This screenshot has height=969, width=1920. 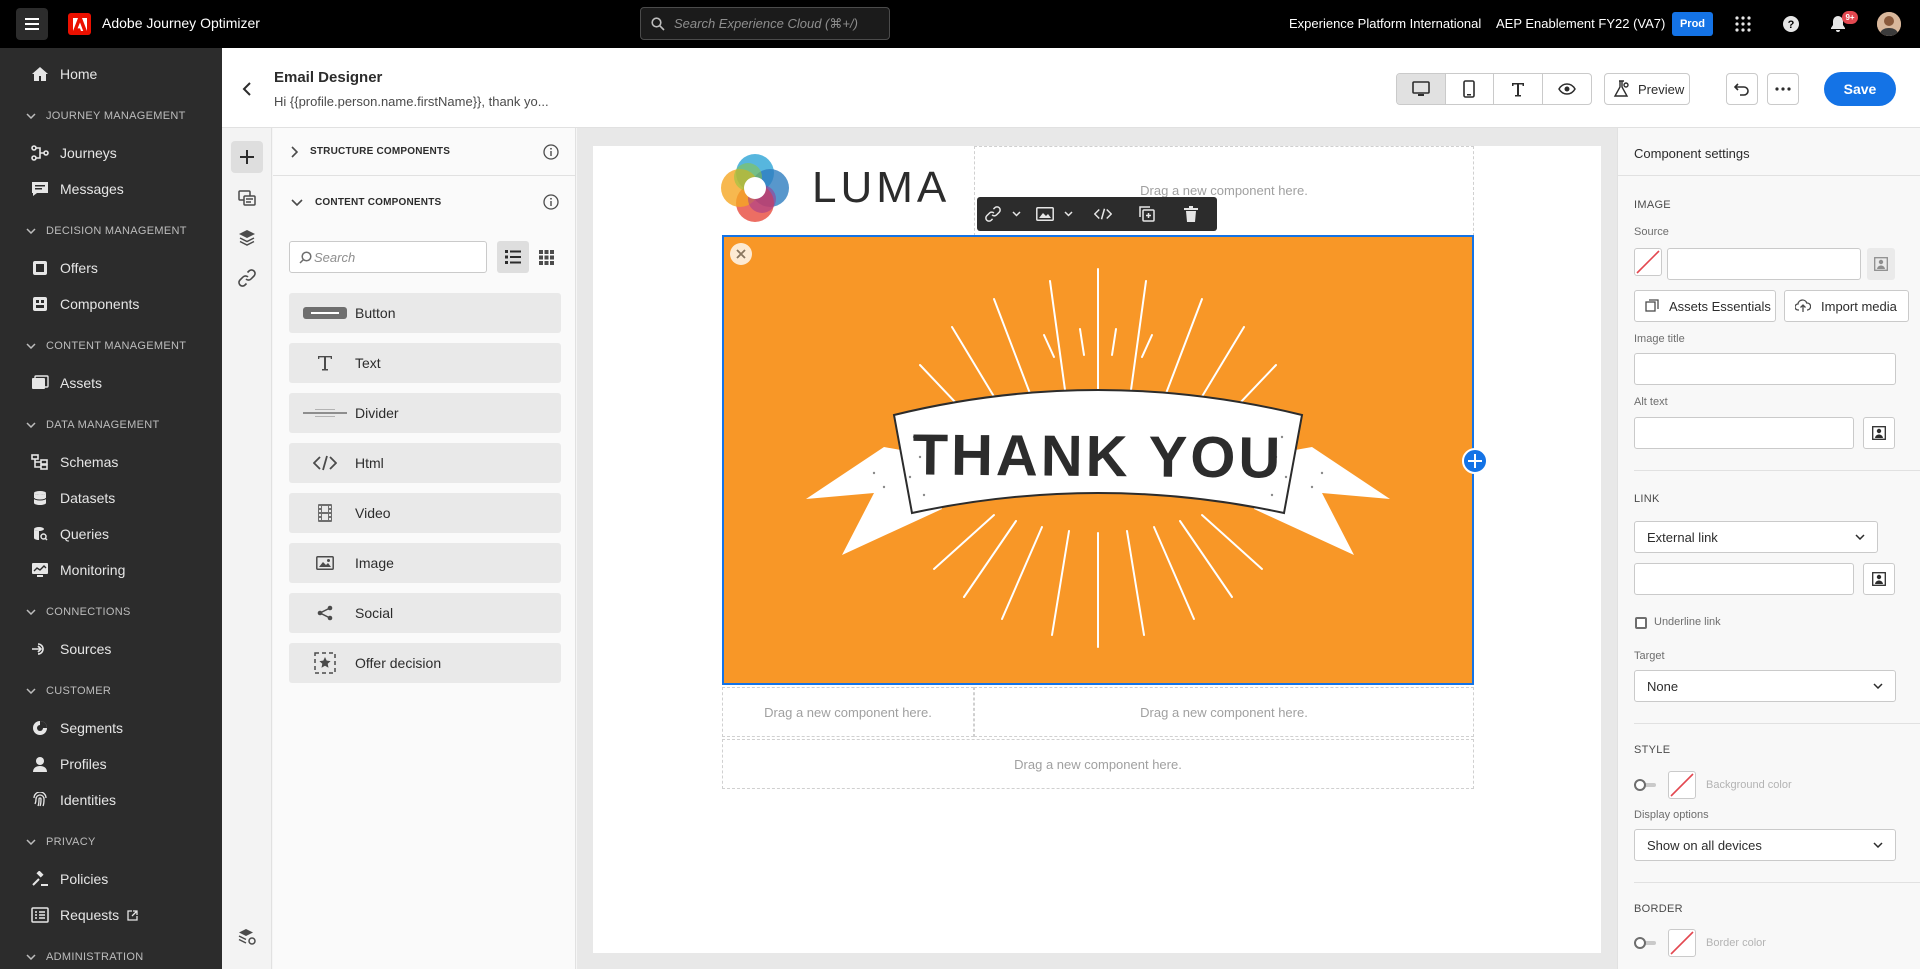 I want to click on component-divider: Divider, so click(x=425, y=413).